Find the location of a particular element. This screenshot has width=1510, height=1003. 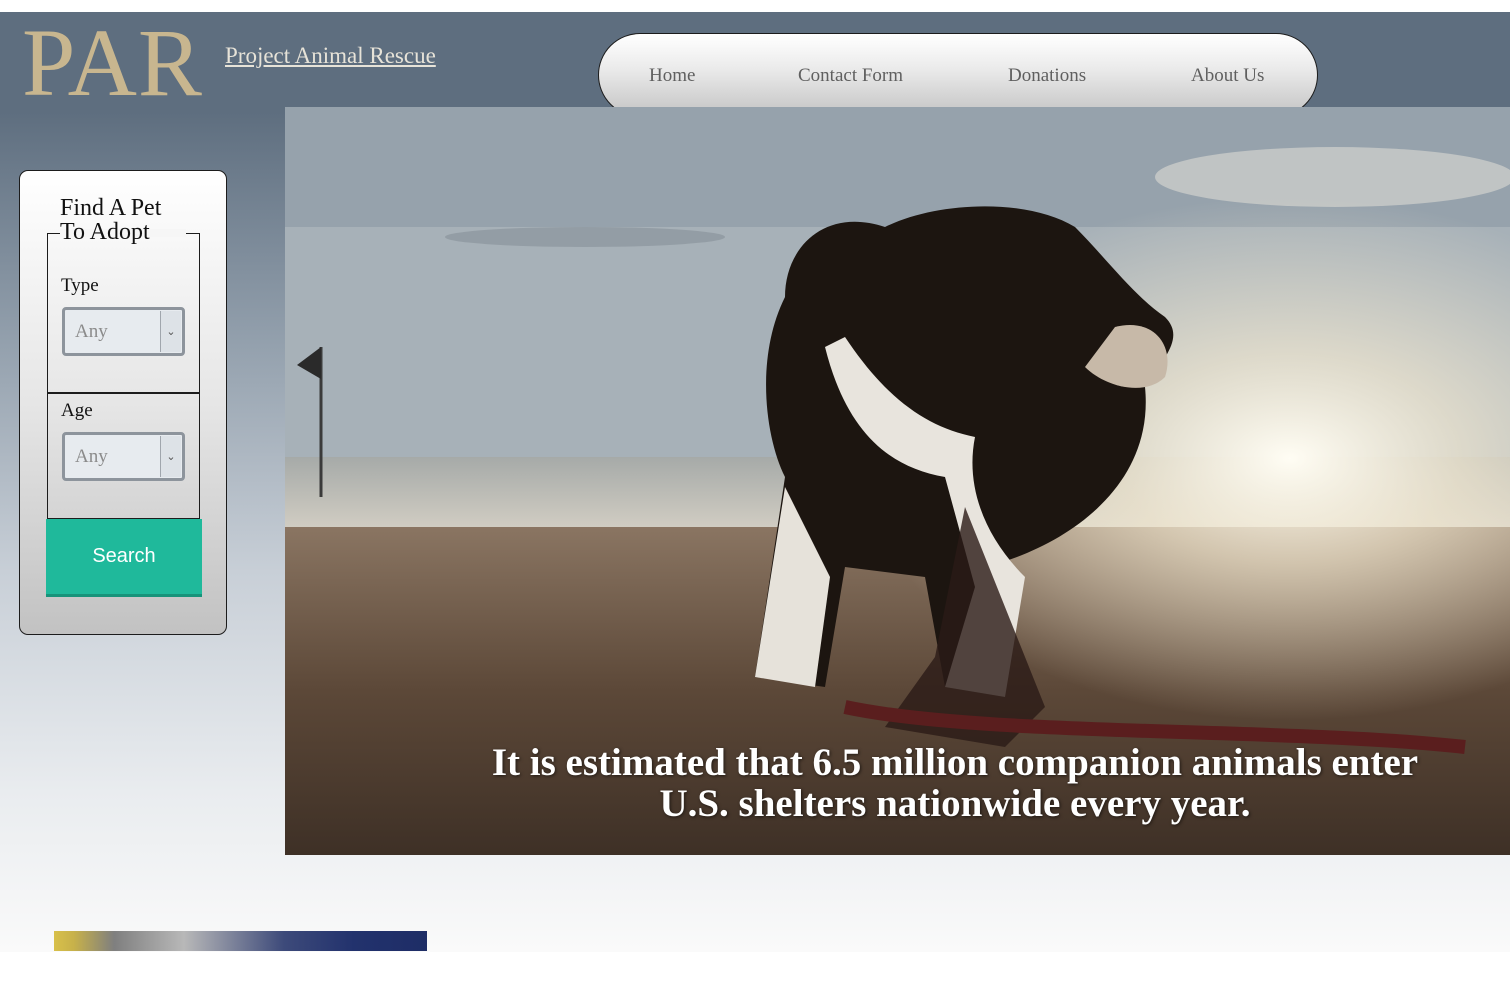

nav-contact-form: Contact Form is located at coordinates (850, 76).